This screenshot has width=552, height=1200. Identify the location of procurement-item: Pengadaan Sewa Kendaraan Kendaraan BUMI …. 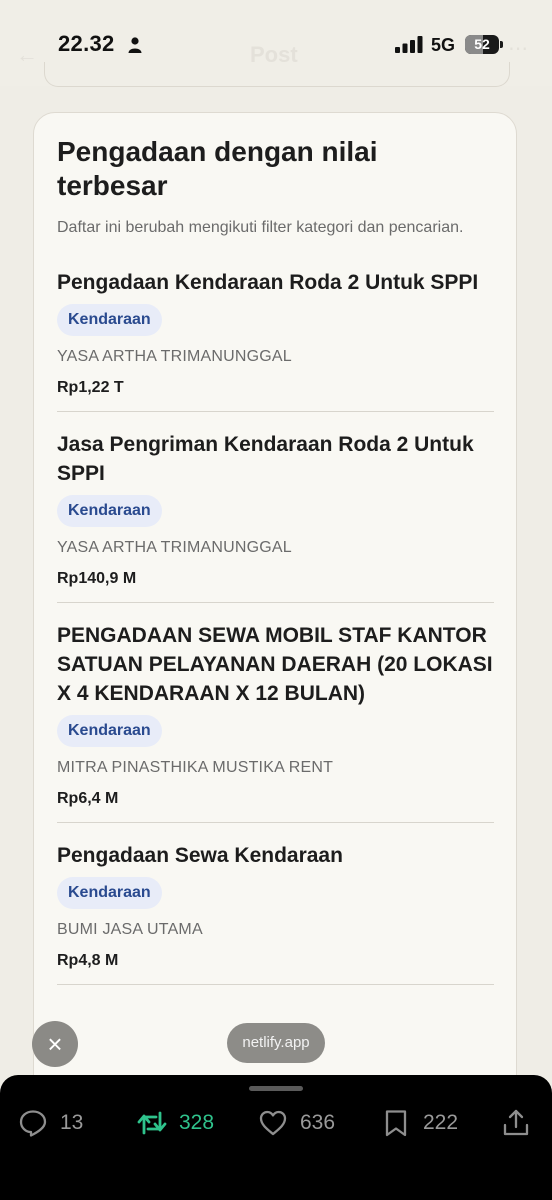
(275, 904).